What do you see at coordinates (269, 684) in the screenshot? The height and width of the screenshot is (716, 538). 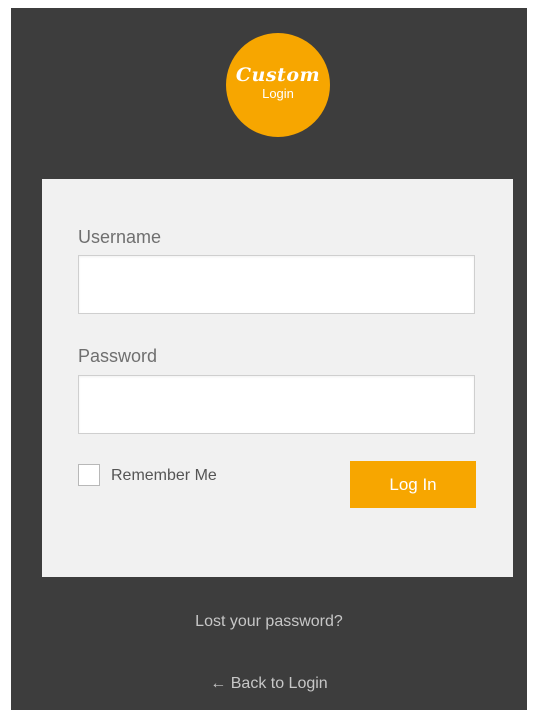 I see `back-to-login-link: ← Back to Login` at bounding box center [269, 684].